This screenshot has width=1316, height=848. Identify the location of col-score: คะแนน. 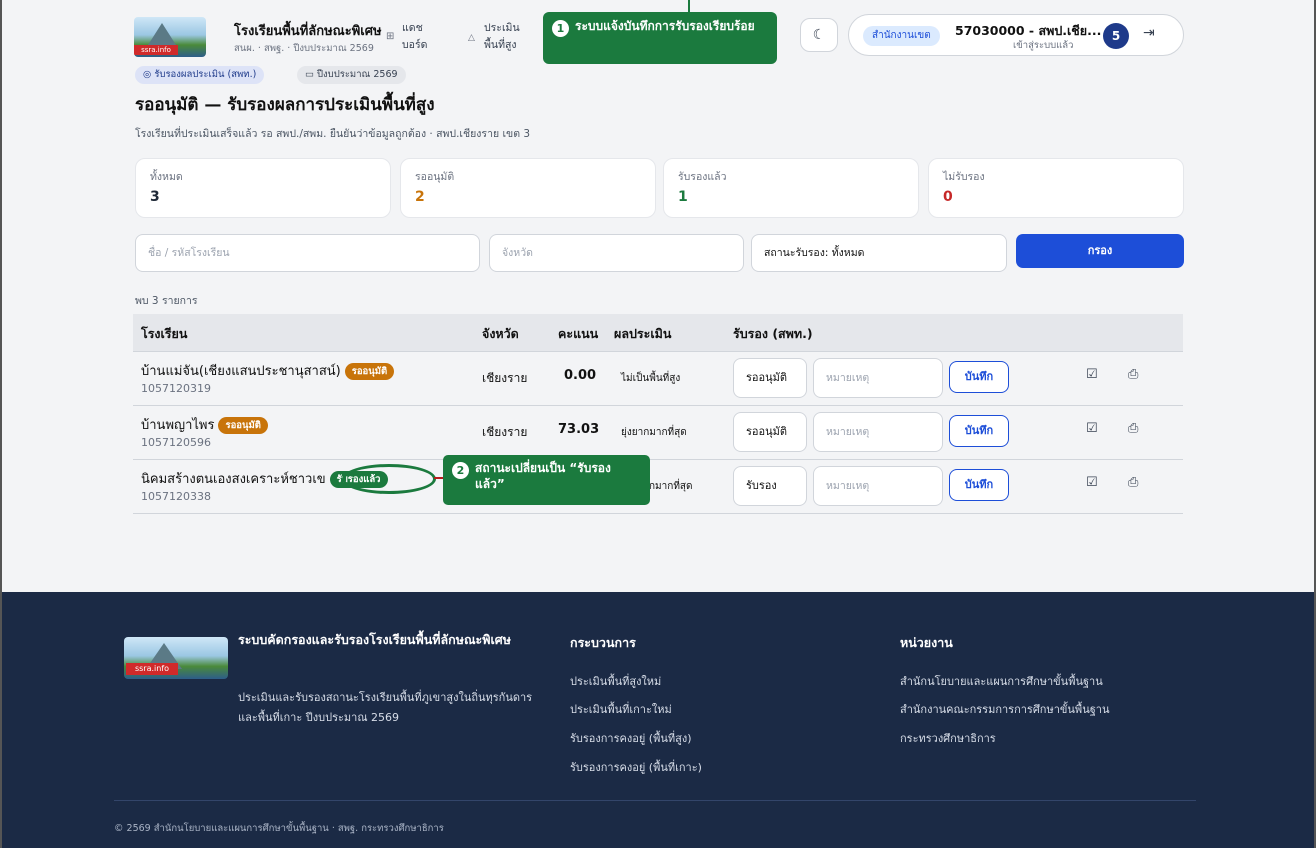
(578, 333).